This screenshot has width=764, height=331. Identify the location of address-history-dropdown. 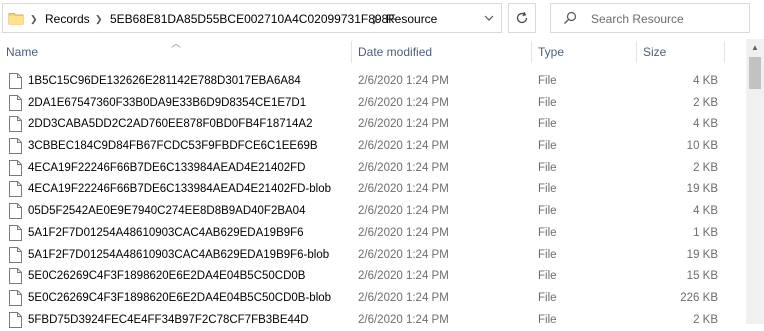
(489, 18).